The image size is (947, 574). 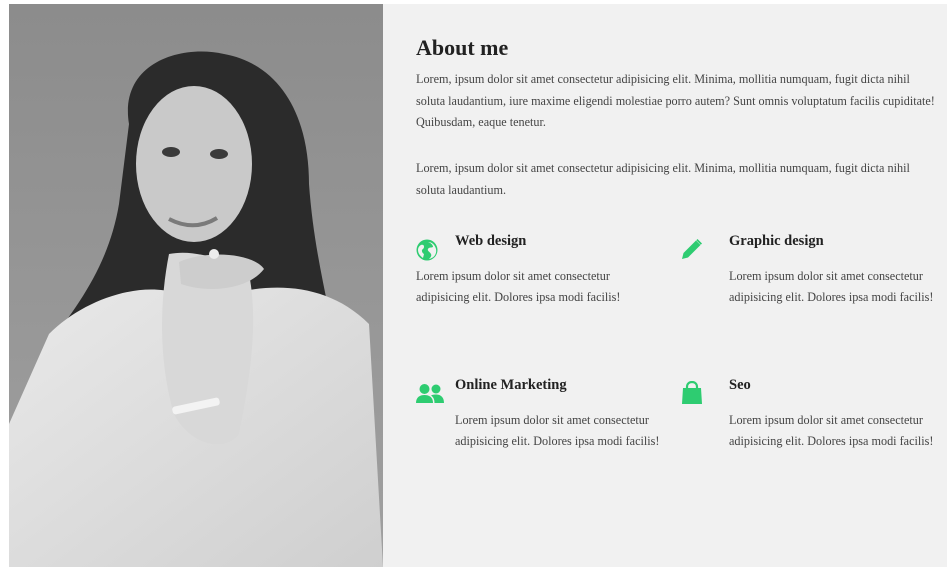 What do you see at coordinates (462, 47) in the screenshot?
I see `about-title: About me` at bounding box center [462, 47].